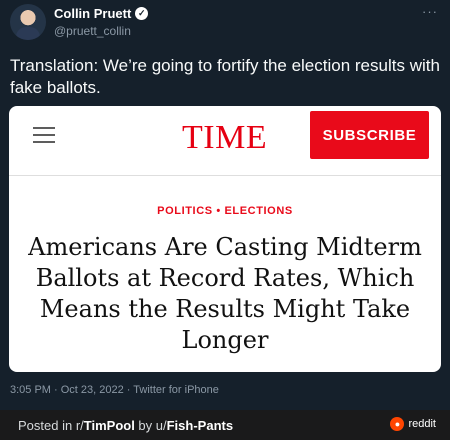 The image size is (450, 440). I want to click on posted-prefix: Posted in r/, so click(51, 425).